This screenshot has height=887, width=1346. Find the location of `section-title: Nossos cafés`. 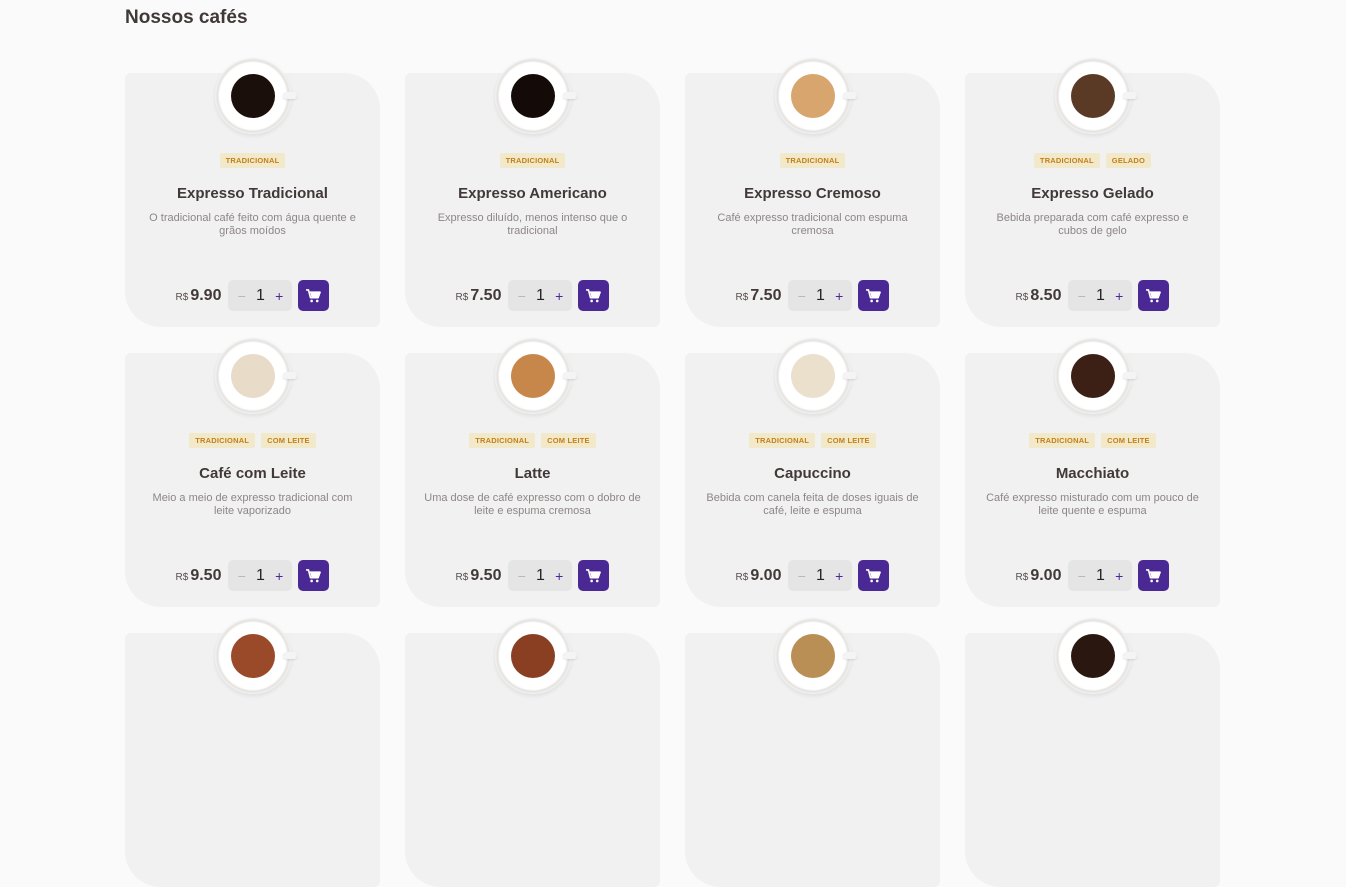

section-title: Nossos cafés is located at coordinates (186, 17).